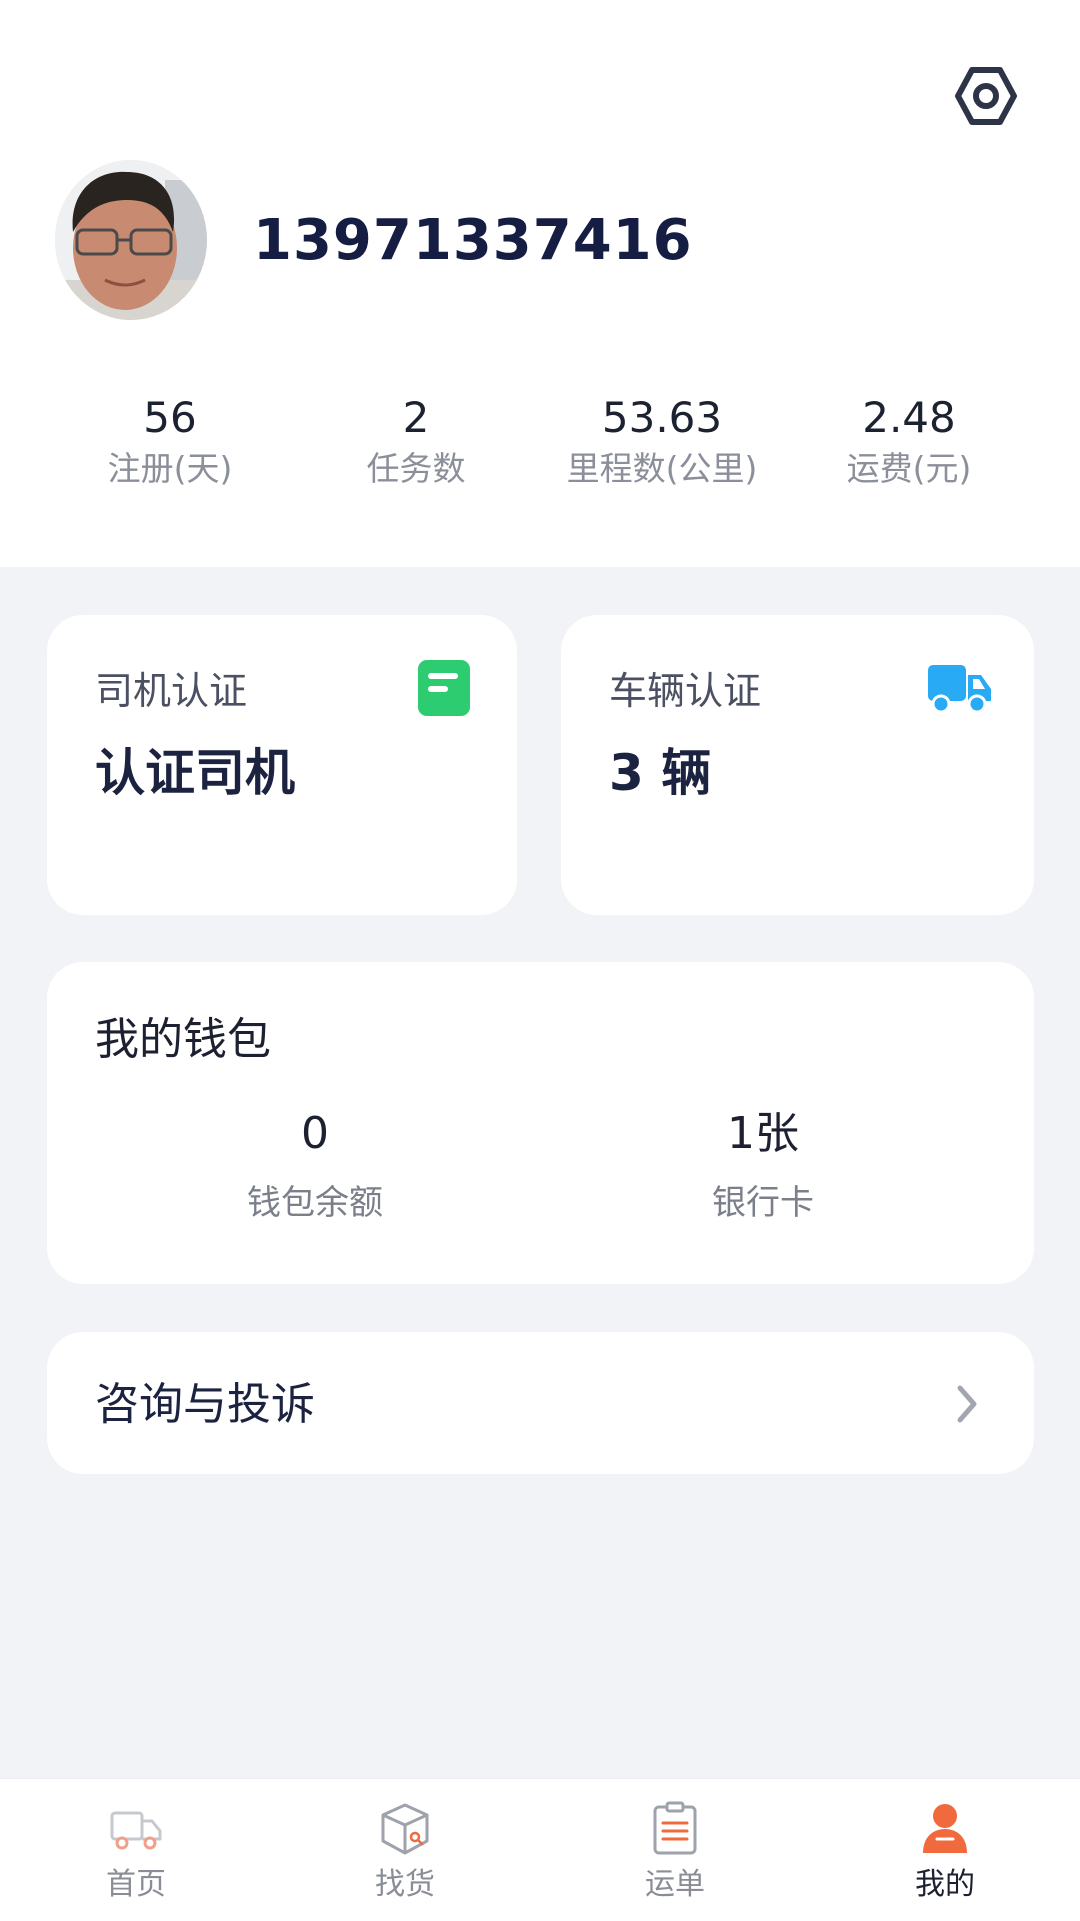 Image resolution: width=1080 pixels, height=1921 pixels. I want to click on stat-freight: 2.48 运费(元), so click(909, 442).